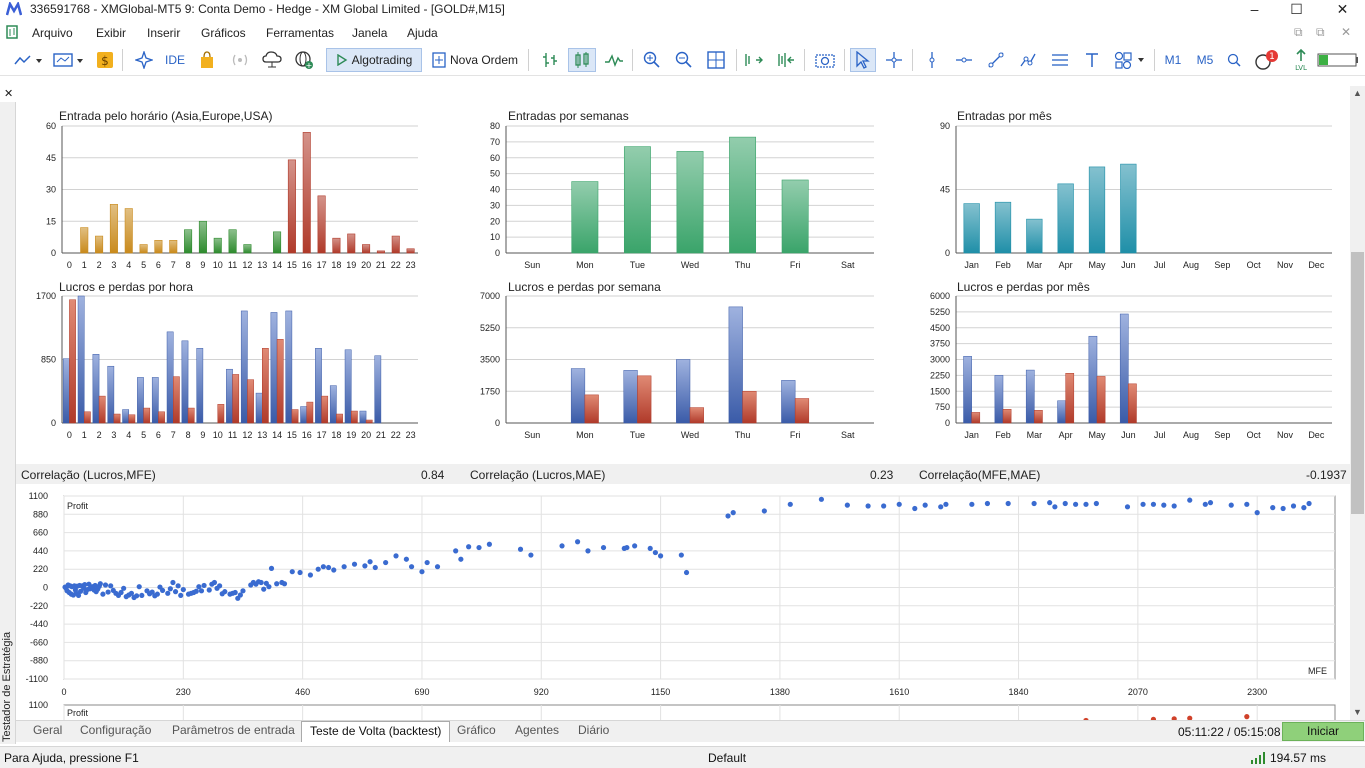  Describe the element at coordinates (1254, 10) in the screenshot. I see `minimize-button: –` at that location.